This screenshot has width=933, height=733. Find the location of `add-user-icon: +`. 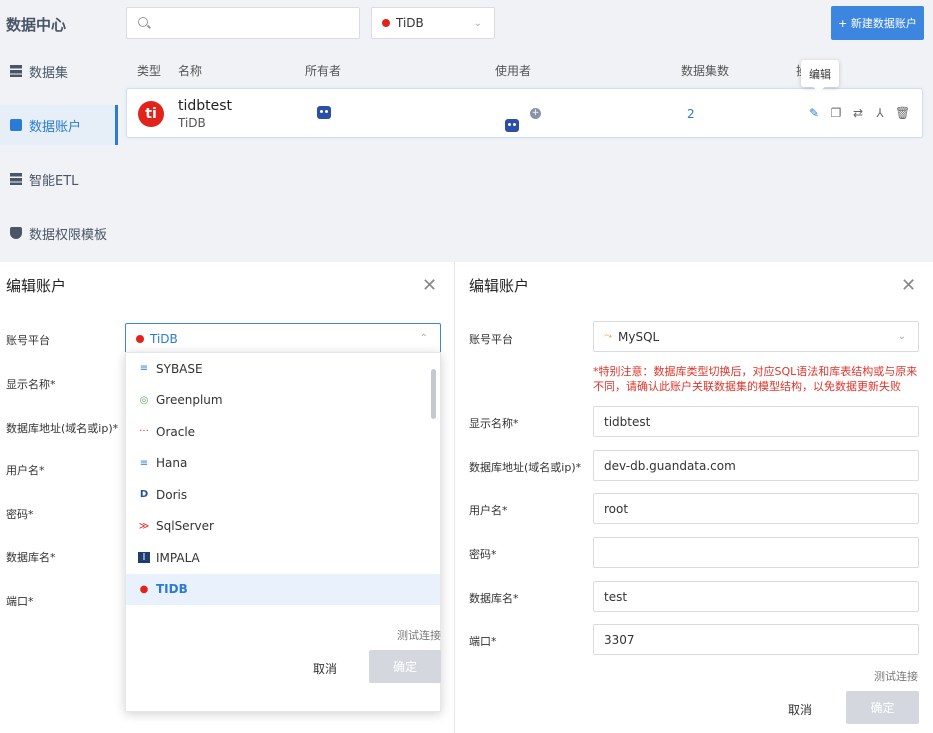

add-user-icon: + is located at coordinates (535, 113).